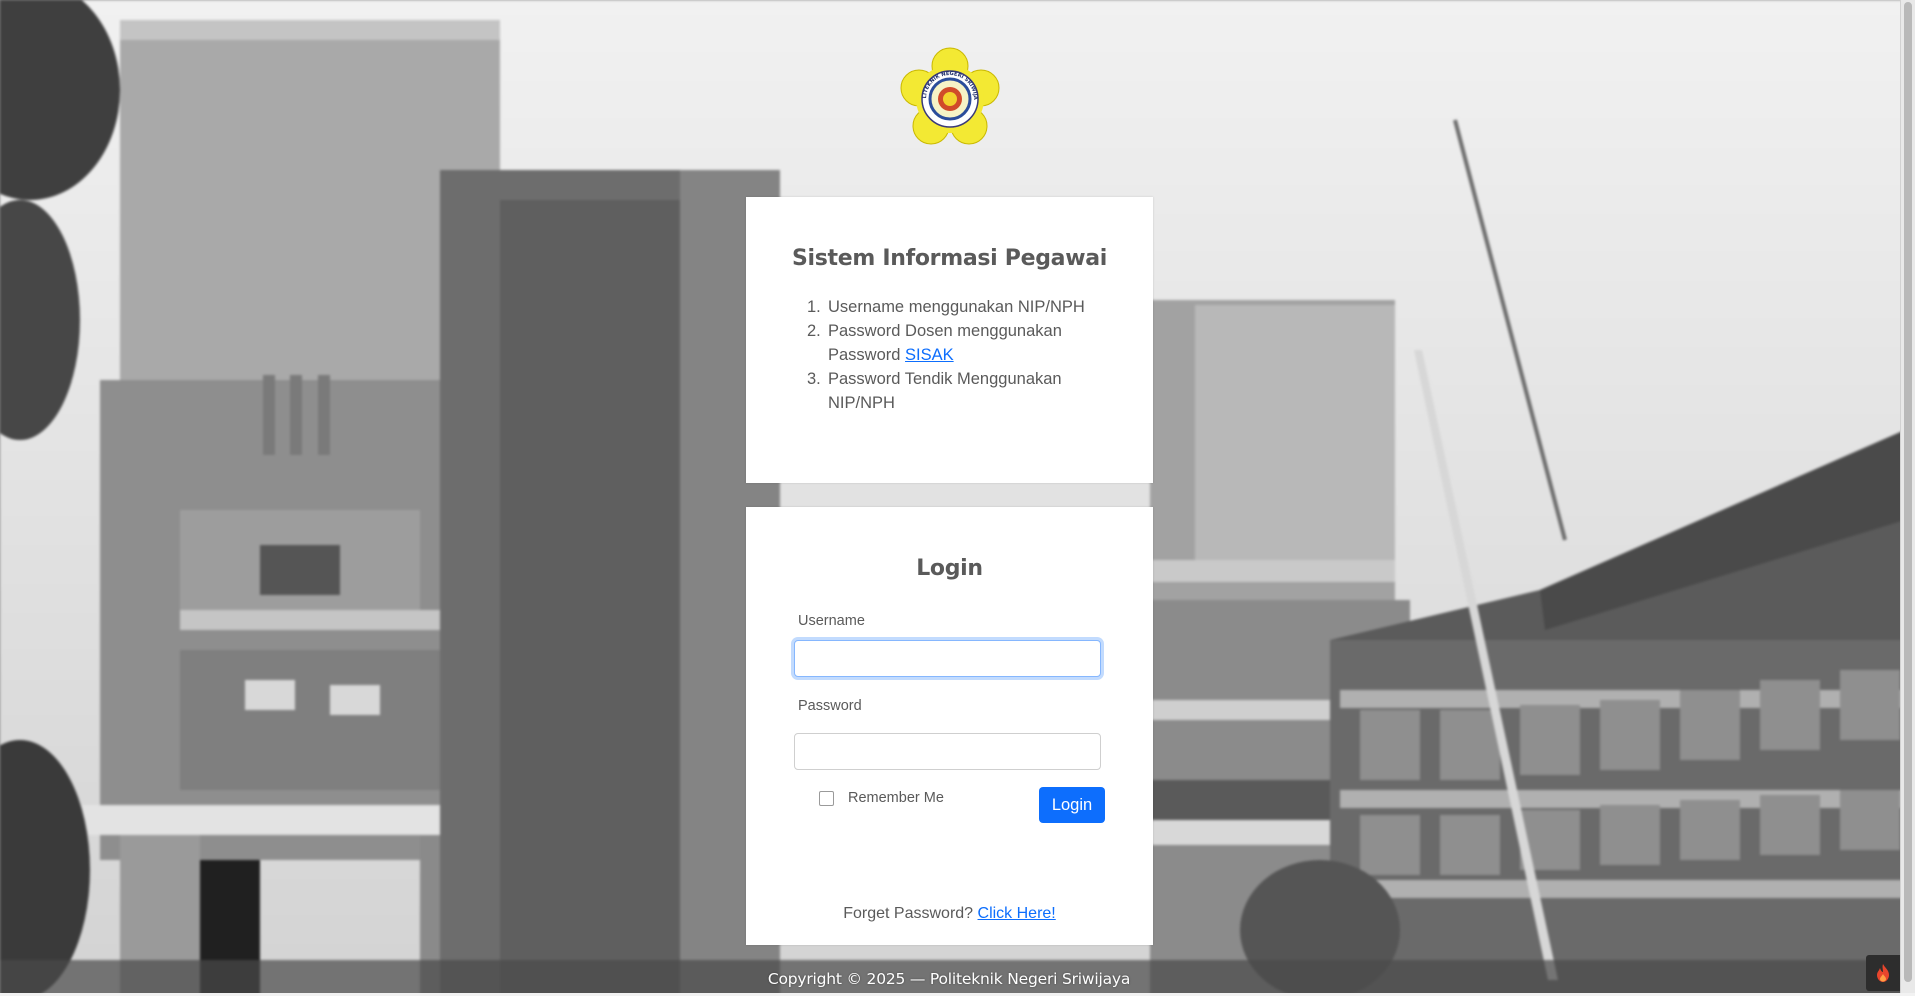  Describe the element at coordinates (814, 307) in the screenshot. I see `rule-number: 1.` at that location.